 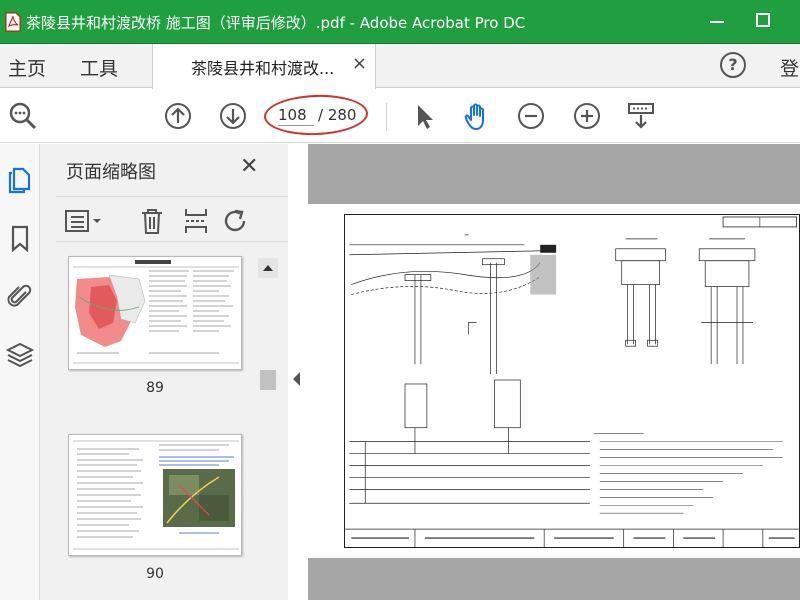 I want to click on minimize-icon, so click(x=717, y=22).